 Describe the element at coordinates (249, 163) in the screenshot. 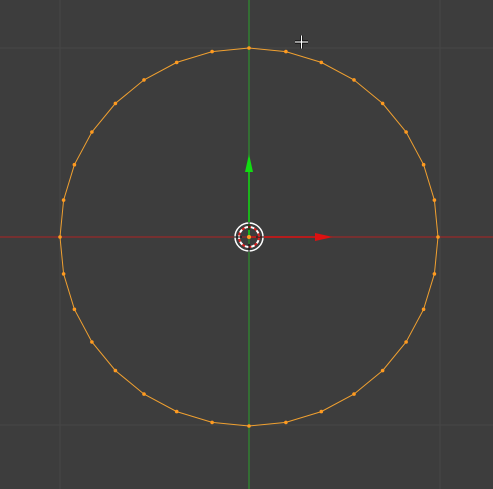

I see `y-handle-arrow-icon` at that location.